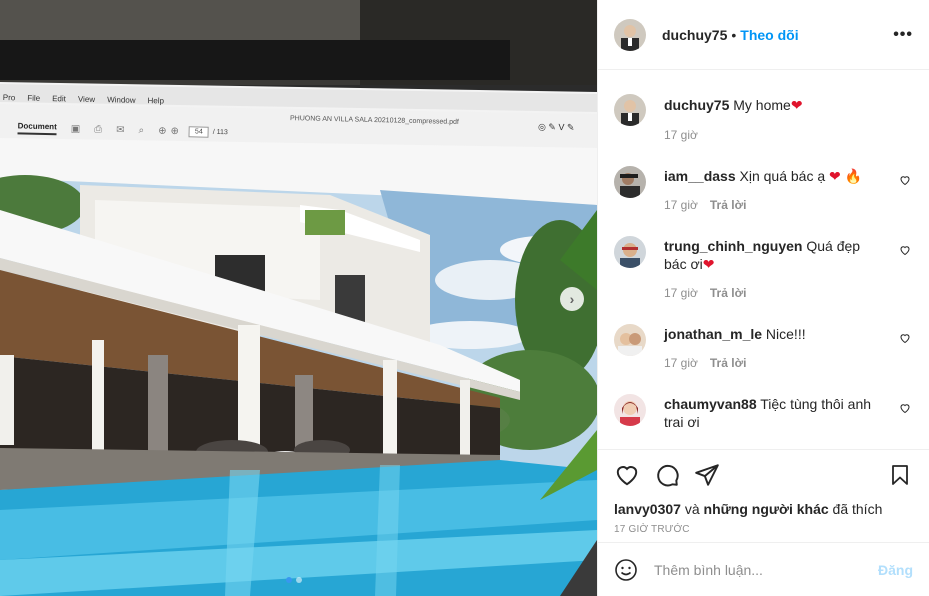 Image resolution: width=929 pixels, height=596 pixels. What do you see at coordinates (895, 570) in the screenshot?
I see `post-comment-button: Đăng` at bounding box center [895, 570].